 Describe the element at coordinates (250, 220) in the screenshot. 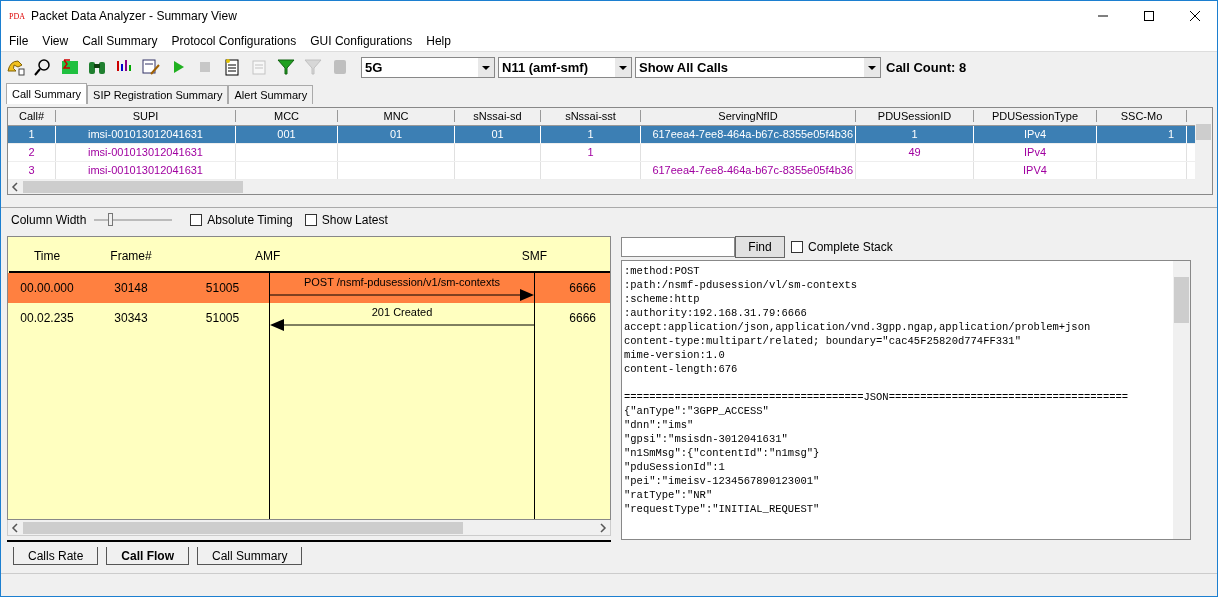

I see `checkbox-label: Absolute Timing` at that location.